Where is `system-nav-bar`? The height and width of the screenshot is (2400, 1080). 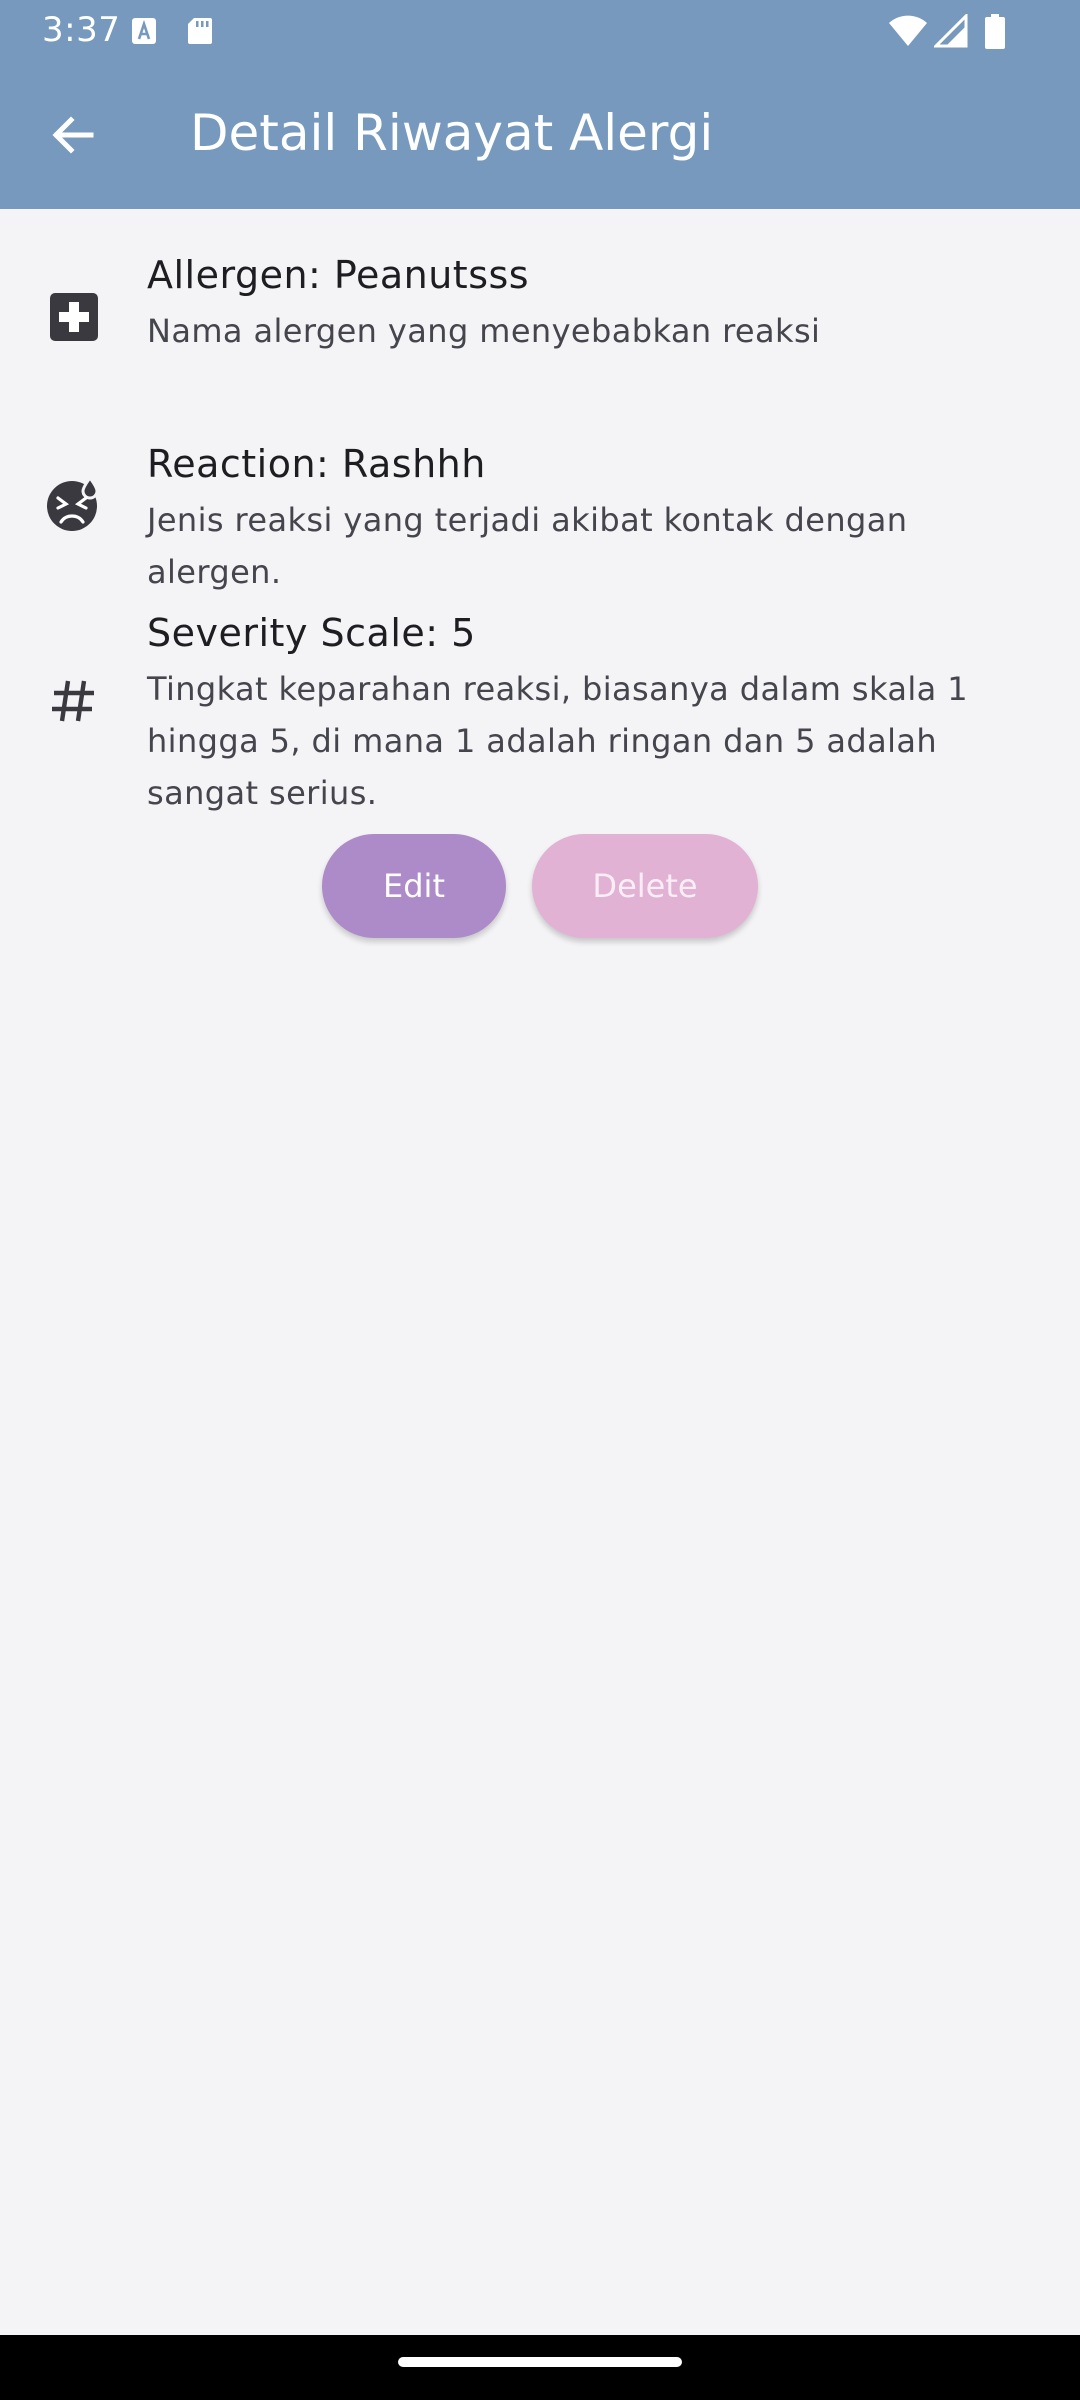 system-nav-bar is located at coordinates (540, 2367).